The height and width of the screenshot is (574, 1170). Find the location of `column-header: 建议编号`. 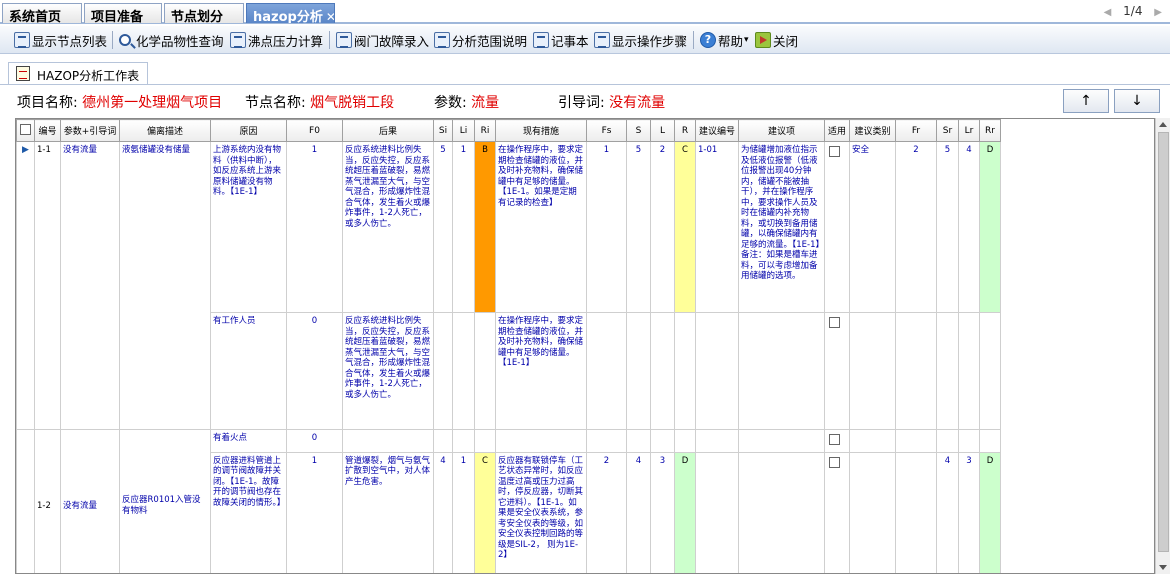

column-header: 建议编号 is located at coordinates (717, 130).